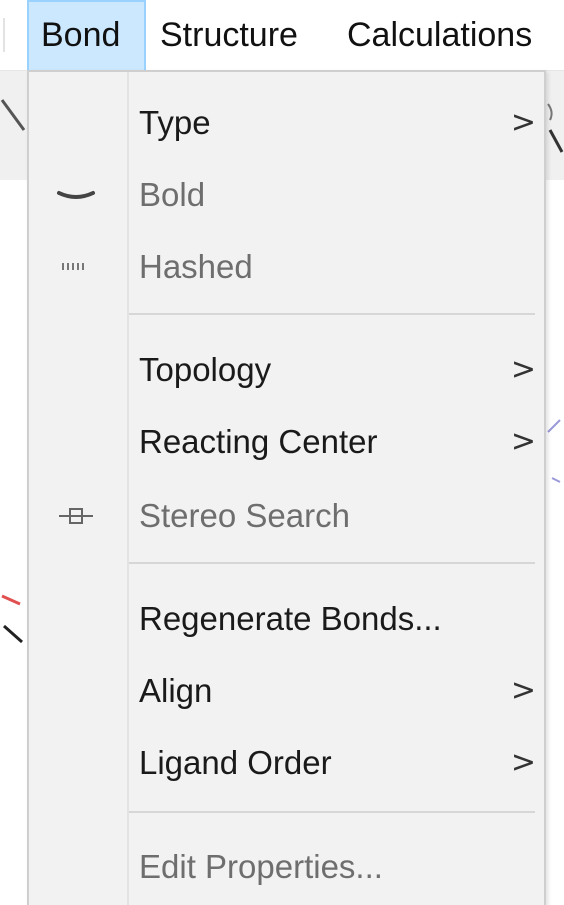 The height and width of the screenshot is (905, 564). Describe the element at coordinates (76, 195) in the screenshot. I see `bold-bond-icon` at that location.